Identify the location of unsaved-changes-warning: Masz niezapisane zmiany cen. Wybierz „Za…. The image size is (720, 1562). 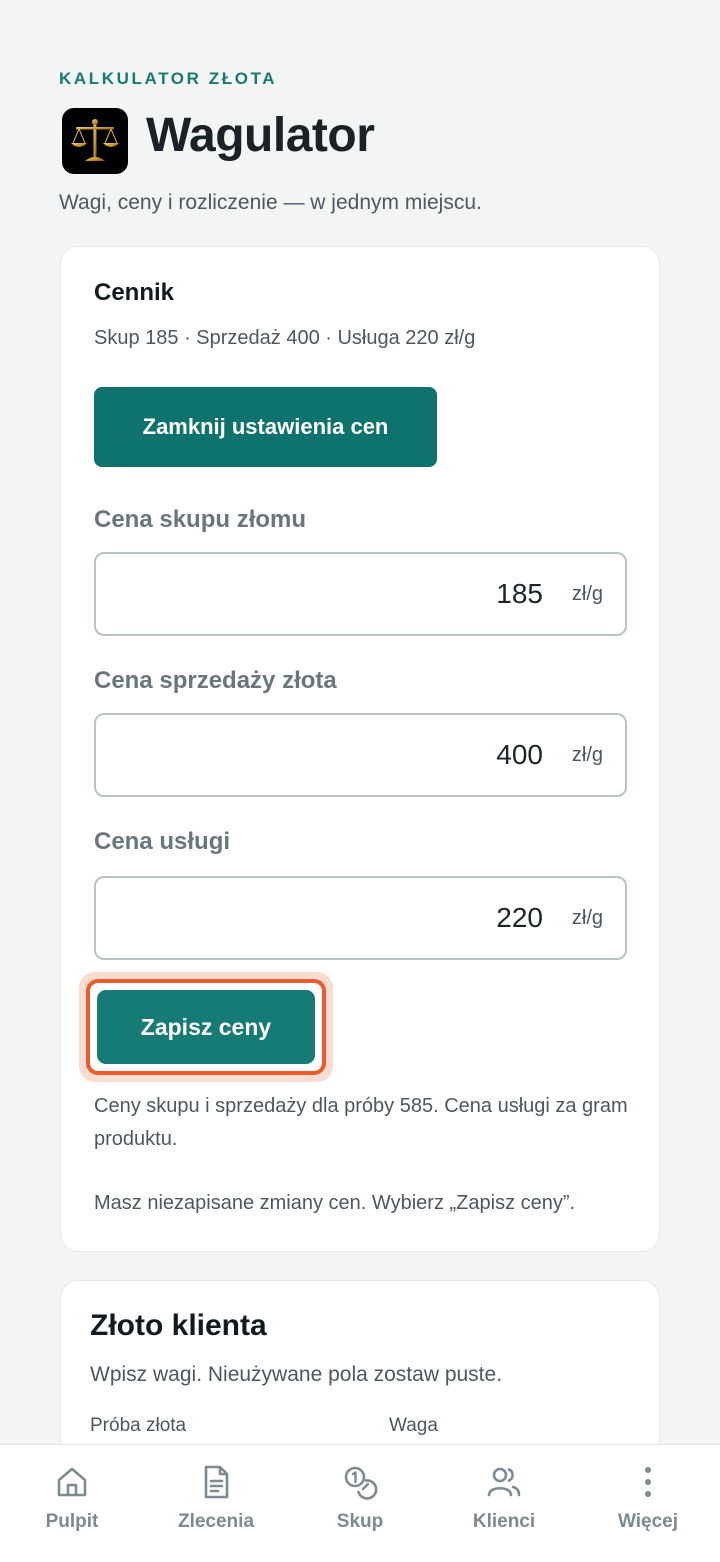
(335, 1203).